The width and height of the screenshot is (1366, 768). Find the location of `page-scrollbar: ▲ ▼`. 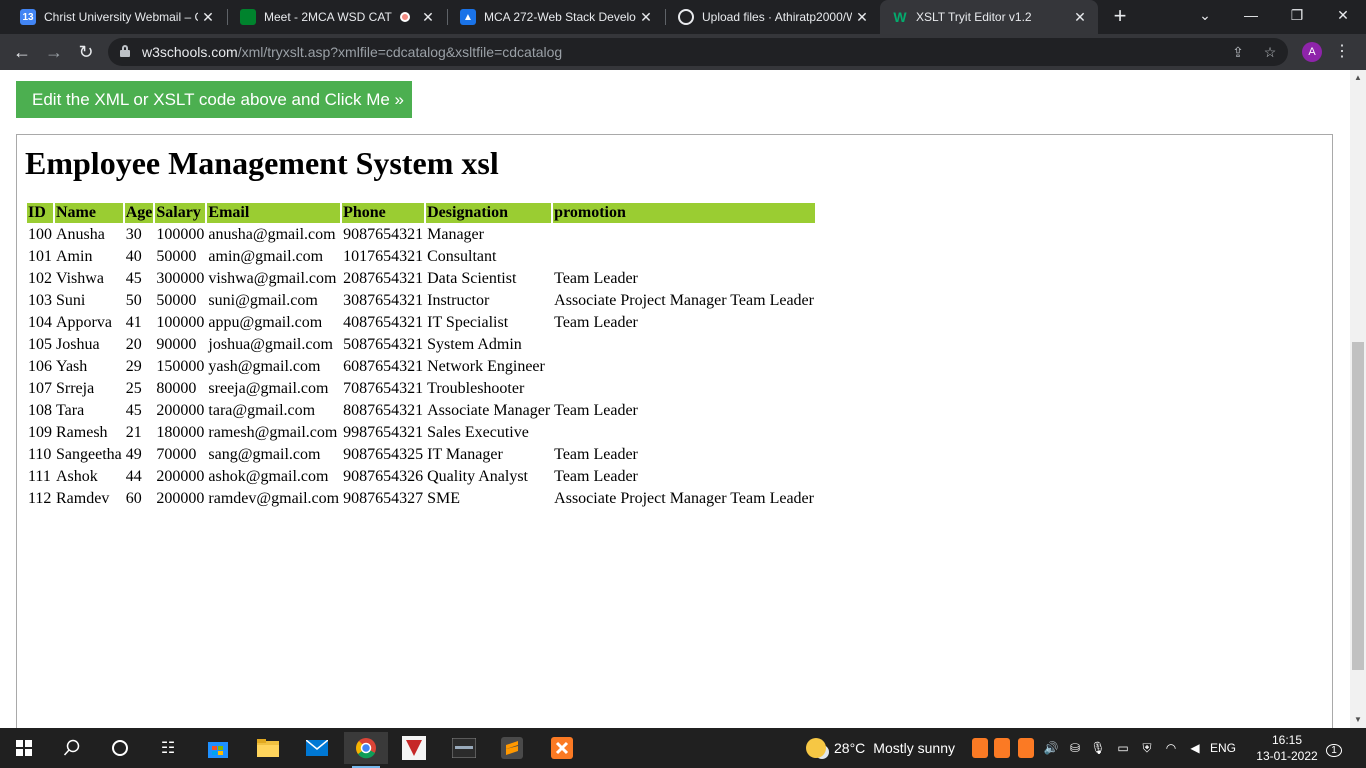

page-scrollbar: ▲ ▼ is located at coordinates (1358, 399).